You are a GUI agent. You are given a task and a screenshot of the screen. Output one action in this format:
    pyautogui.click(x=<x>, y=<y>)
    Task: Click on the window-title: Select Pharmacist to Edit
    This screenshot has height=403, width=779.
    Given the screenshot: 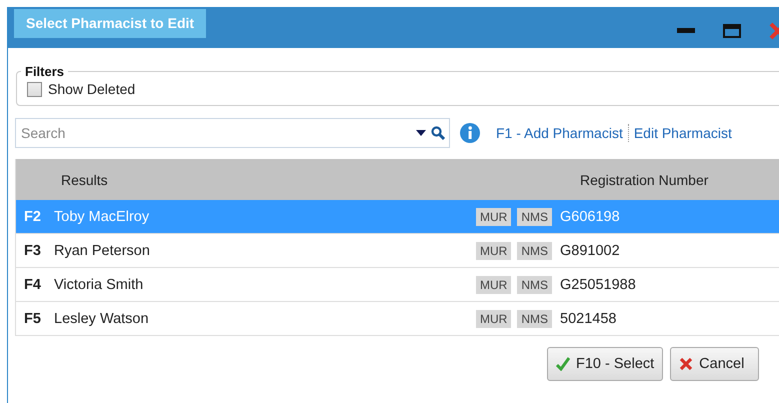 What is the action you would take?
    pyautogui.click(x=110, y=23)
    